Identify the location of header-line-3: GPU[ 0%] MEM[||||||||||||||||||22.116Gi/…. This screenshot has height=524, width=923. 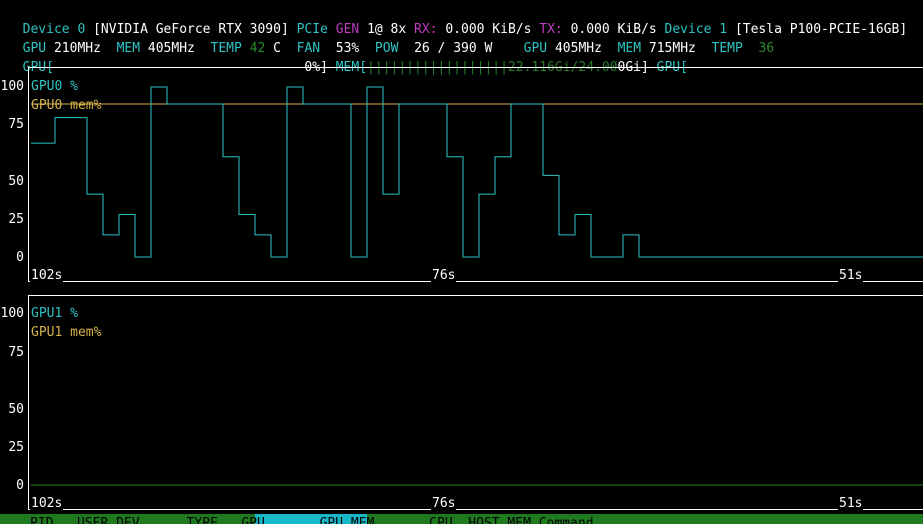
(347, 57).